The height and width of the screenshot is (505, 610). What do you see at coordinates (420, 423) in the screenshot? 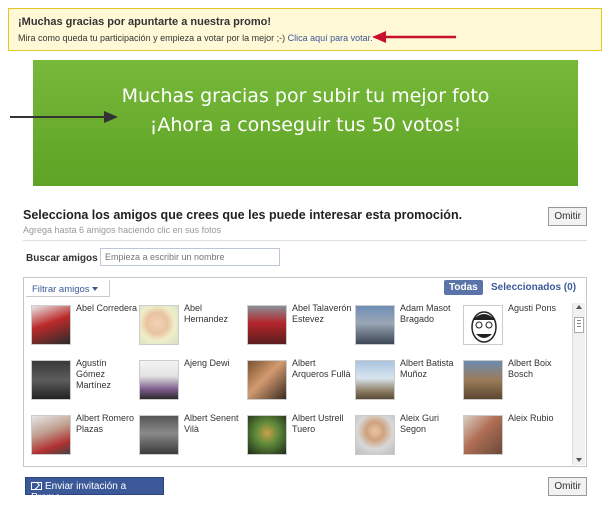
I see `friend-name: Aleix Guri Segon` at bounding box center [420, 423].